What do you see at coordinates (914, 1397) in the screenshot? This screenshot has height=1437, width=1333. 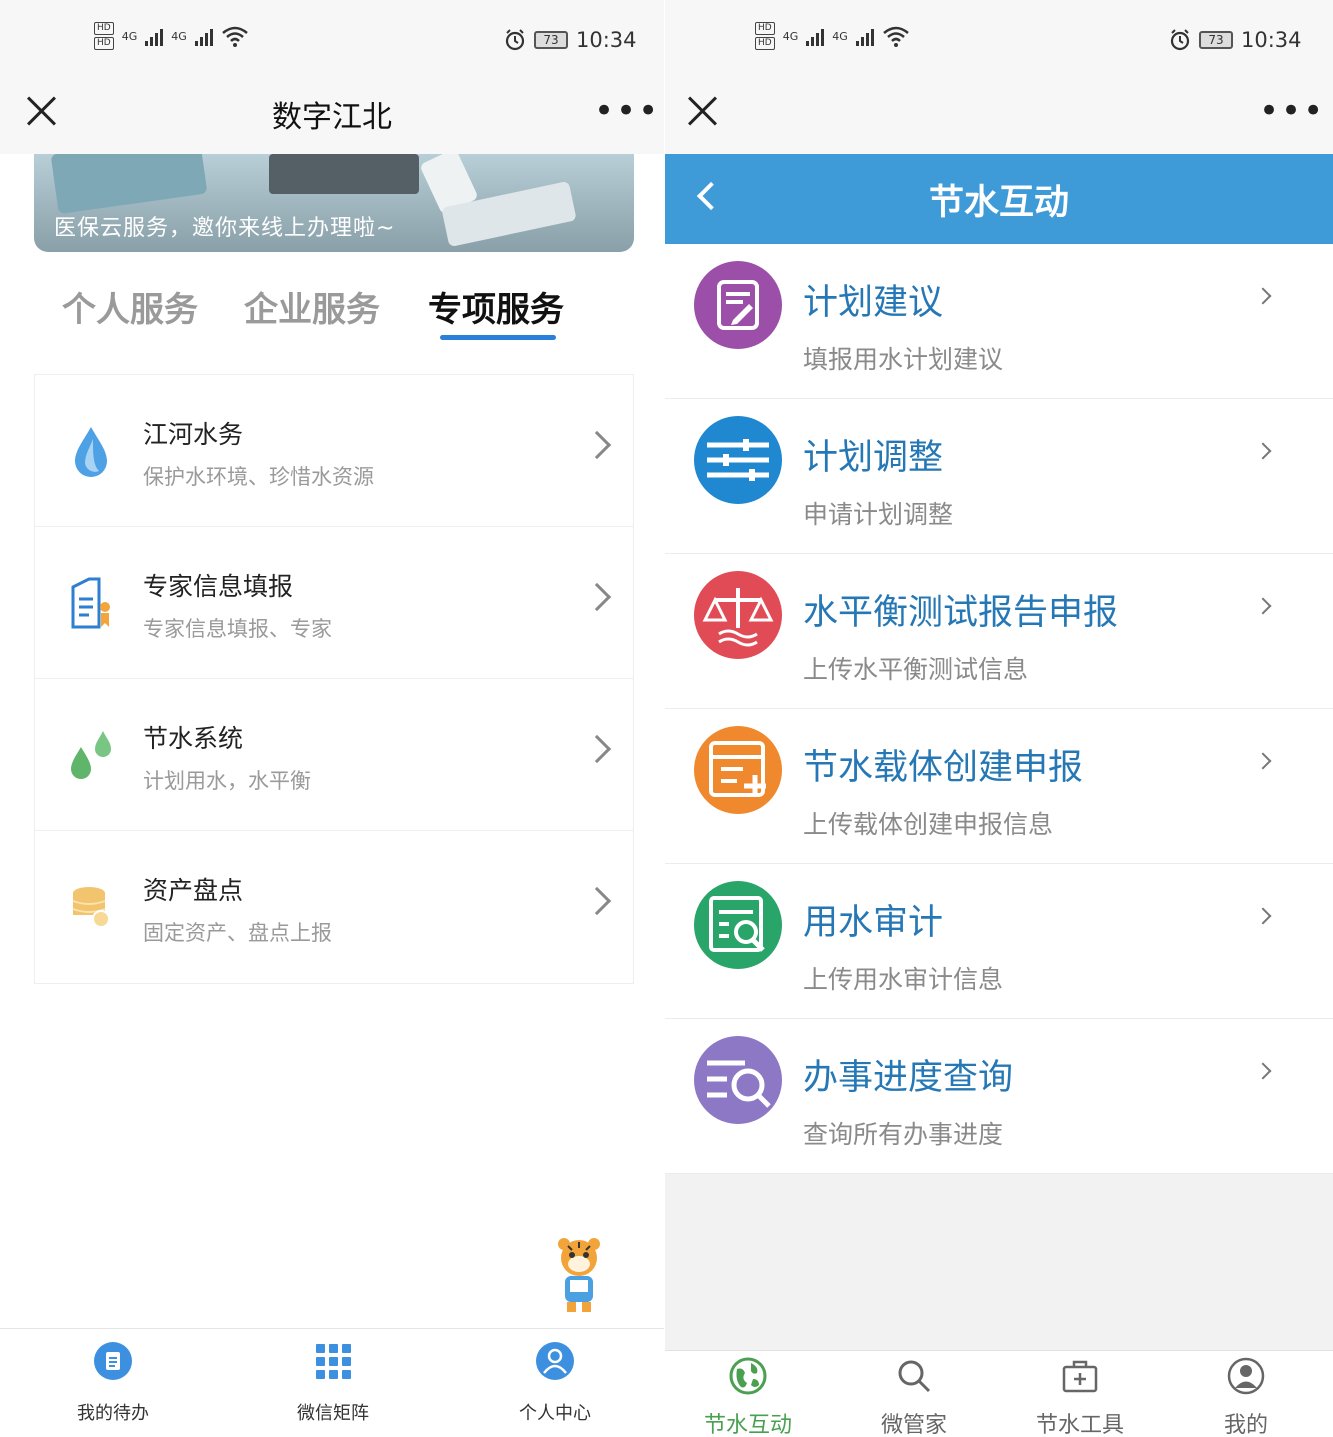 I see `nav-wei-manager: 微管家` at bounding box center [914, 1397].